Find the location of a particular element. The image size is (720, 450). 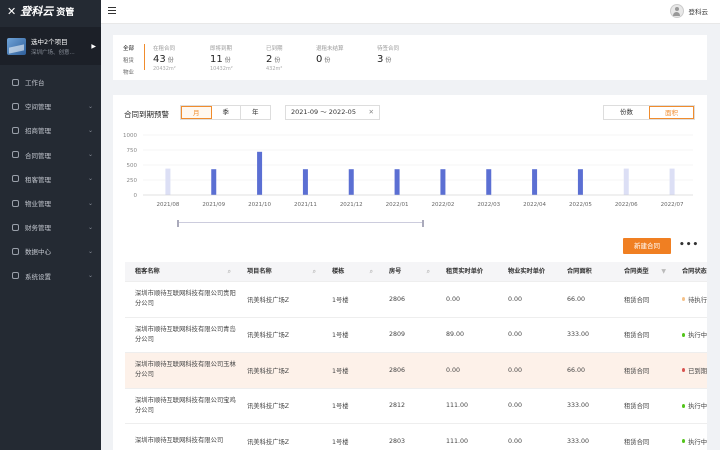

brand: ✕ 登科云 资管 is located at coordinates (50, 11).